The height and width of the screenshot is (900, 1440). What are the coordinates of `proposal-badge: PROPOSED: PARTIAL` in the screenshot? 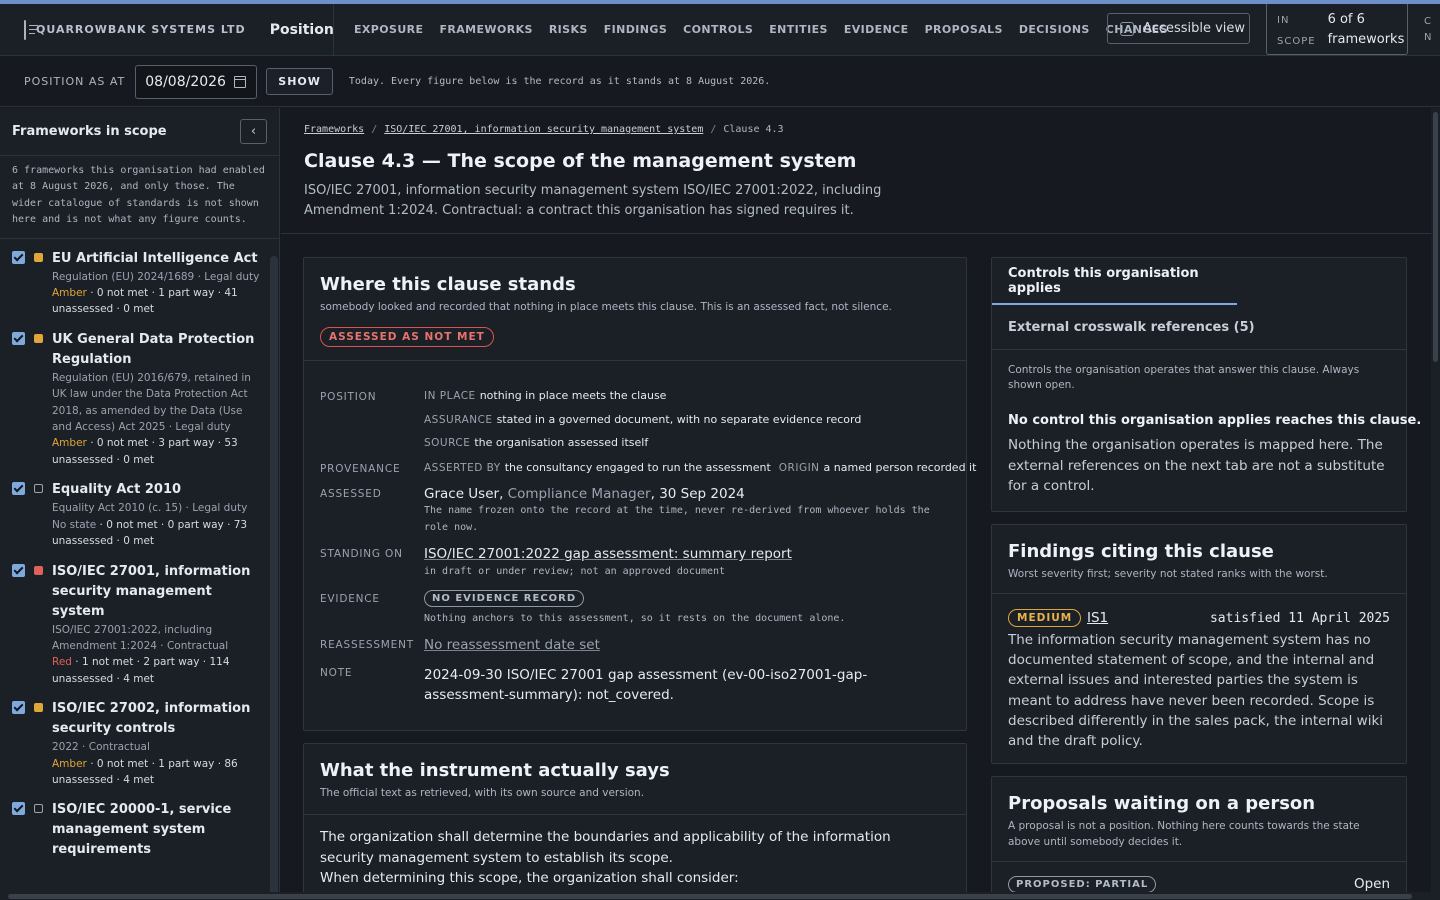 It's located at (1082, 884).